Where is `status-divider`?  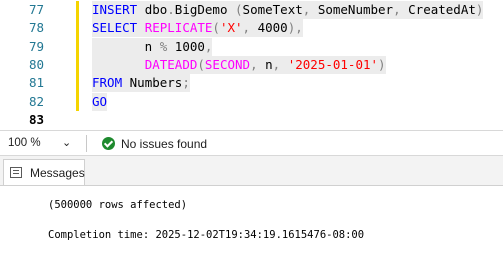 status-divider is located at coordinates (86, 143).